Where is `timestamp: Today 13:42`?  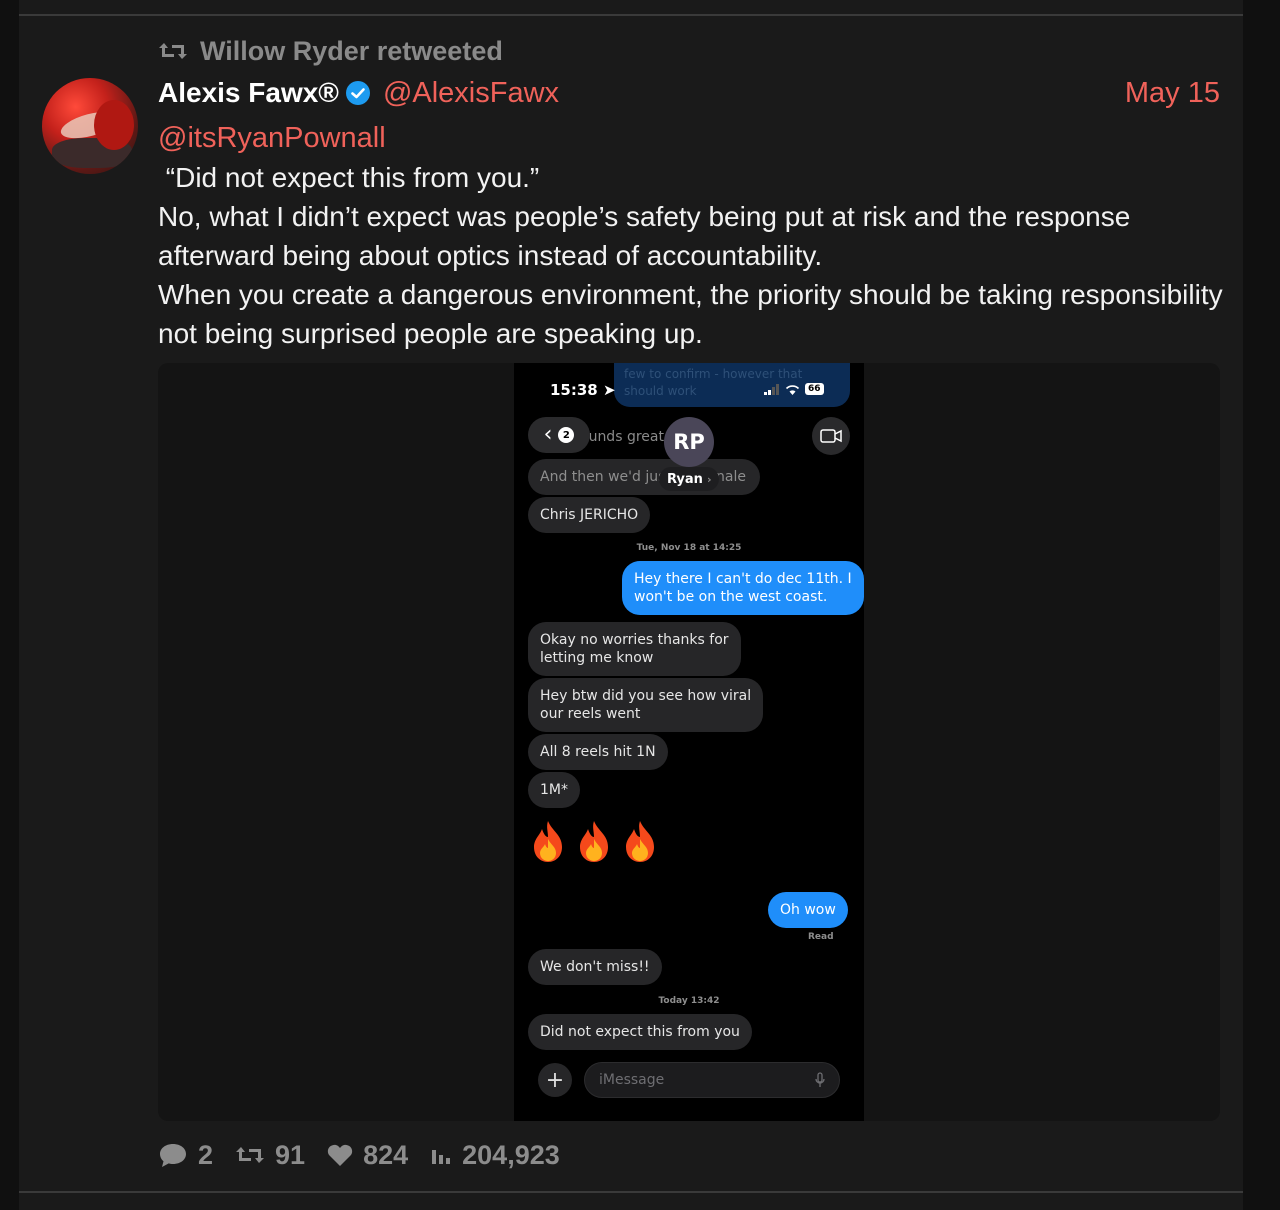 timestamp: Today 13:42 is located at coordinates (689, 1001).